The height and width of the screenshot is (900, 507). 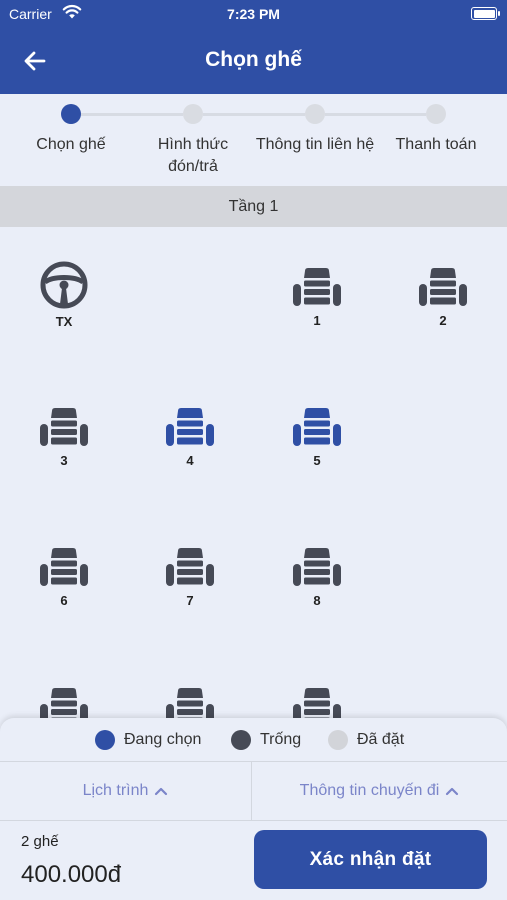 I want to click on seat-number: 7, so click(x=190, y=600).